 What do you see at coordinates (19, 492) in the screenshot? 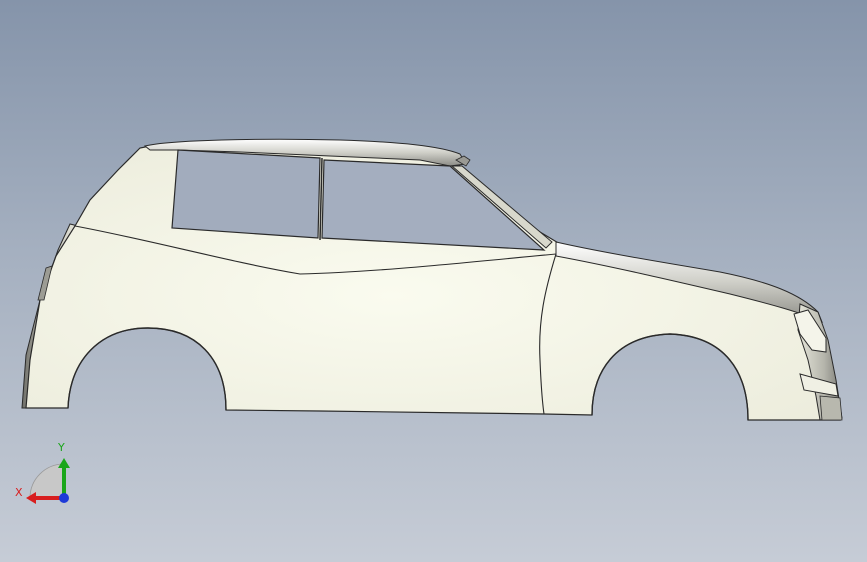
I see `x-axis-label: X` at bounding box center [19, 492].